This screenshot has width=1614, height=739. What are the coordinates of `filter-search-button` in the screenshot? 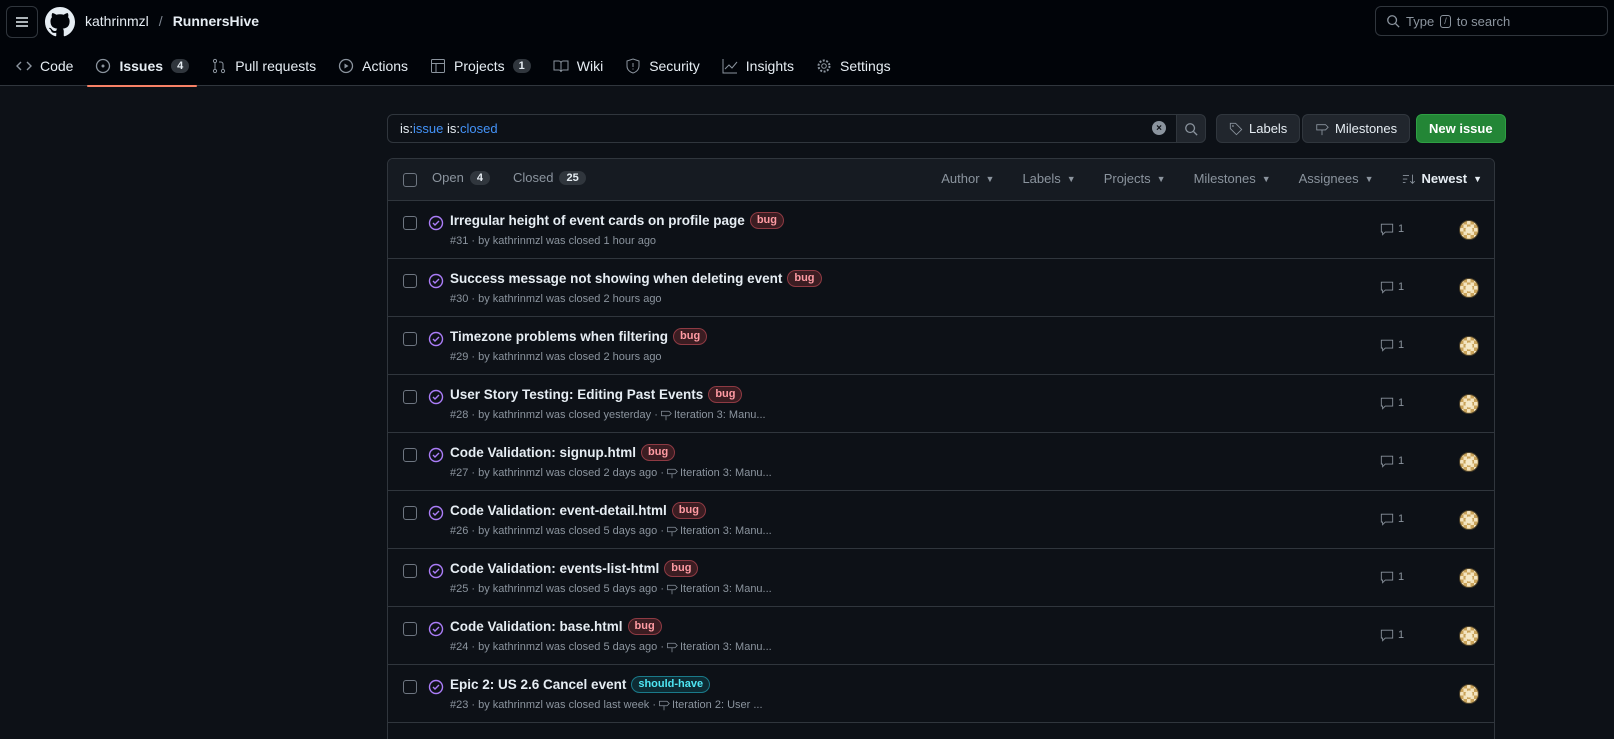 It's located at (1191, 128).